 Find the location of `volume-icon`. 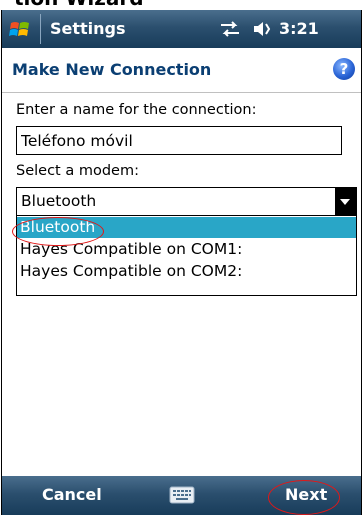

volume-icon is located at coordinates (262, 29).